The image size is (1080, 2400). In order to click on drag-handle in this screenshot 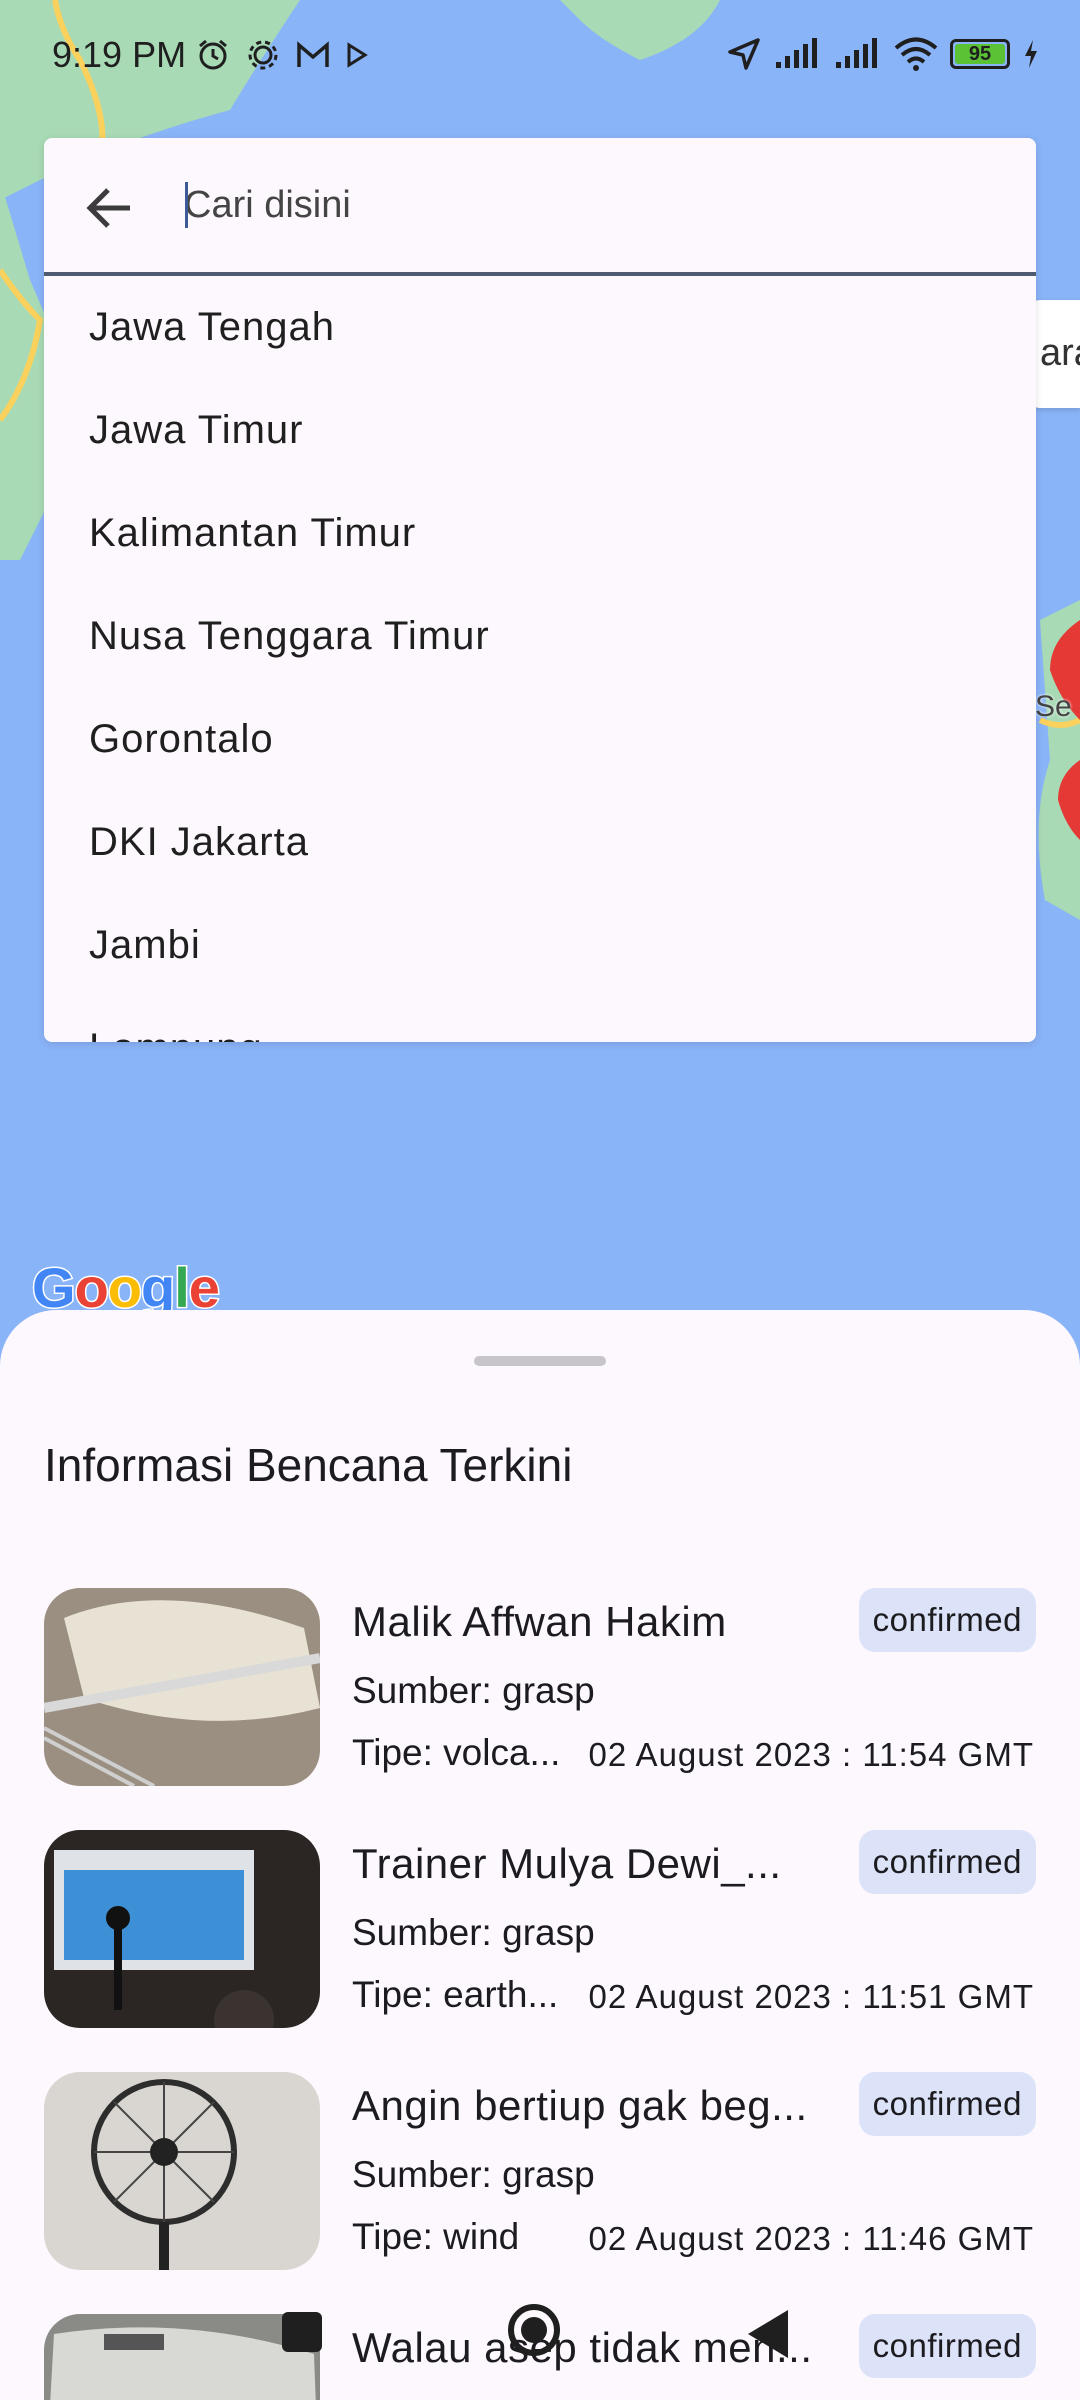, I will do `click(540, 1361)`.